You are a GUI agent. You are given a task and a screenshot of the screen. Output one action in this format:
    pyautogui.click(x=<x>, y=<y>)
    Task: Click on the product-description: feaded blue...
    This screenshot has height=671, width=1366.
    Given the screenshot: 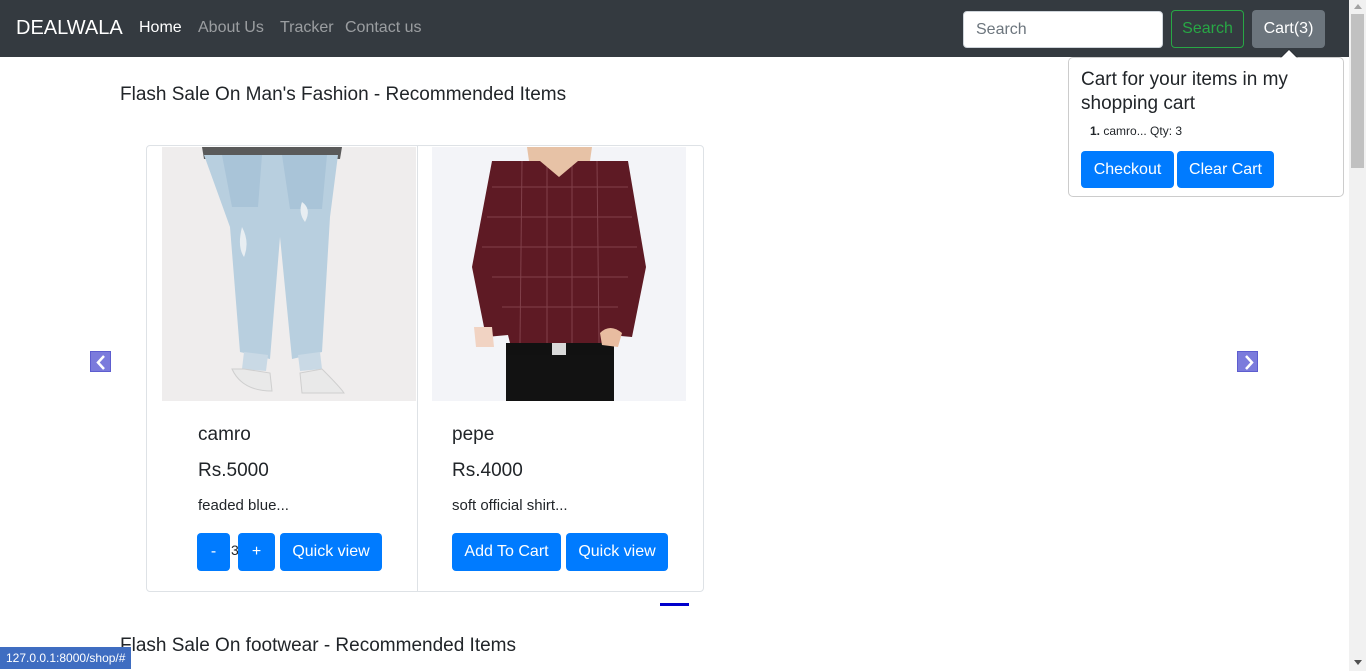 What is the action you would take?
    pyautogui.click(x=243, y=505)
    